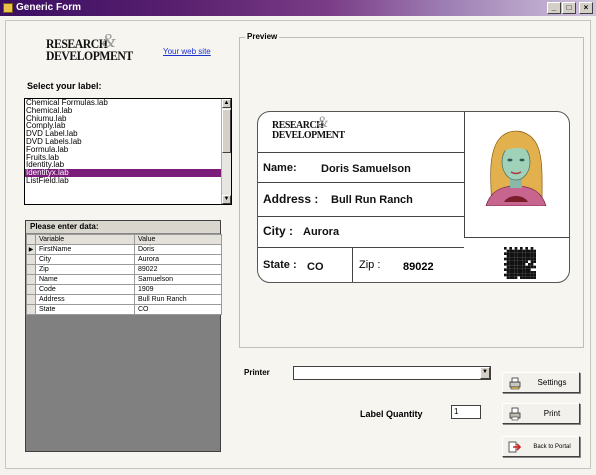 The height and width of the screenshot is (475, 596). Describe the element at coordinates (372, 200) in the screenshot. I see `card-address-value: Bull Run Ranch` at that location.